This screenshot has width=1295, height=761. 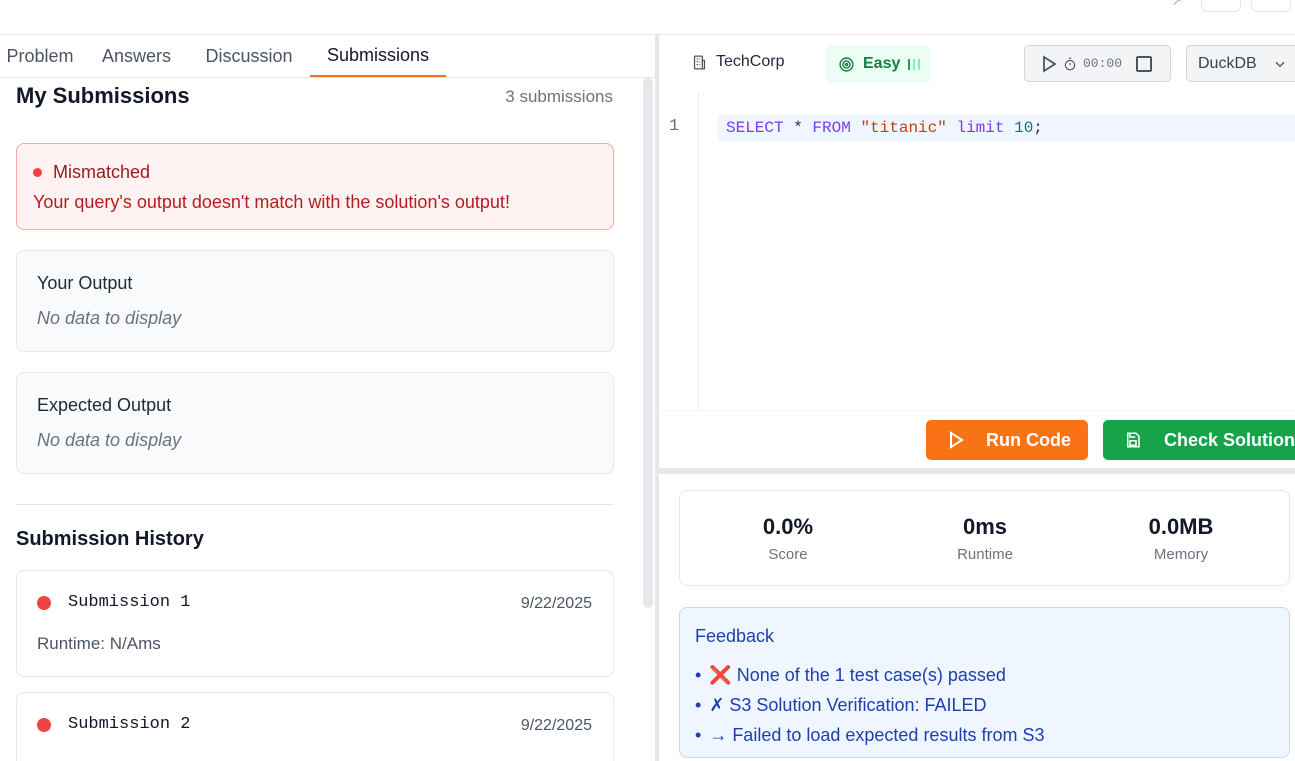 What do you see at coordinates (699, 62) in the screenshot?
I see `building-icon` at bounding box center [699, 62].